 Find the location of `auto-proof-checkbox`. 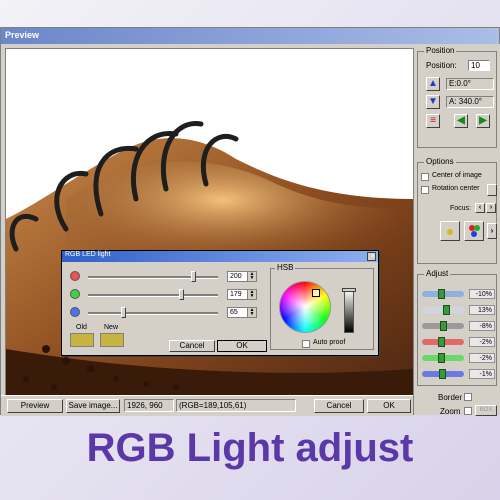

auto-proof-checkbox is located at coordinates (306, 344).